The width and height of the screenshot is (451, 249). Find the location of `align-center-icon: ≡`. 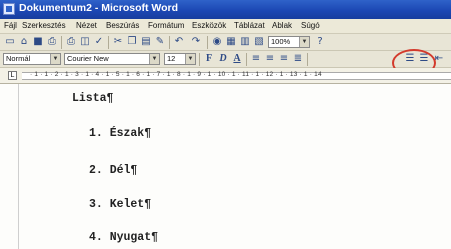

align-center-icon: ≡ is located at coordinates (270, 59).